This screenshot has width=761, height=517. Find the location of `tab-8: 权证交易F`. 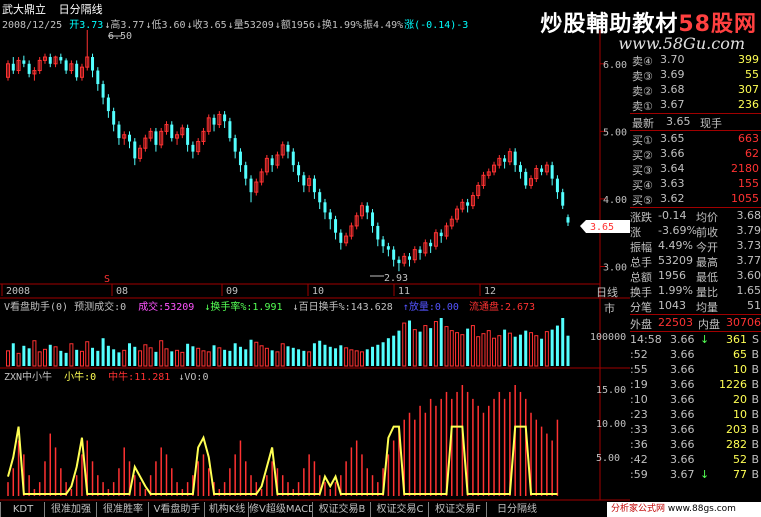

tab-8: 权证交易F is located at coordinates (457, 509).